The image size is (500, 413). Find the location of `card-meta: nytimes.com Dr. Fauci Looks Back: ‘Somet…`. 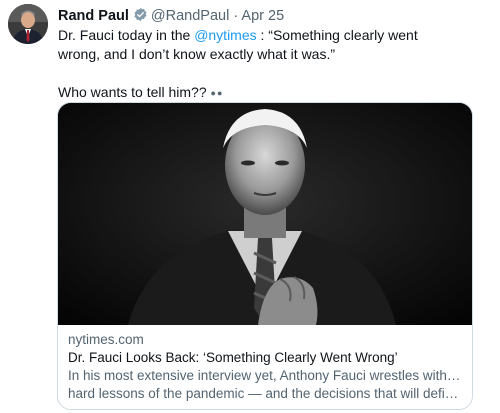

card-meta: nytimes.com Dr. Fauci Looks Back: ‘Somet… is located at coordinates (266, 367).